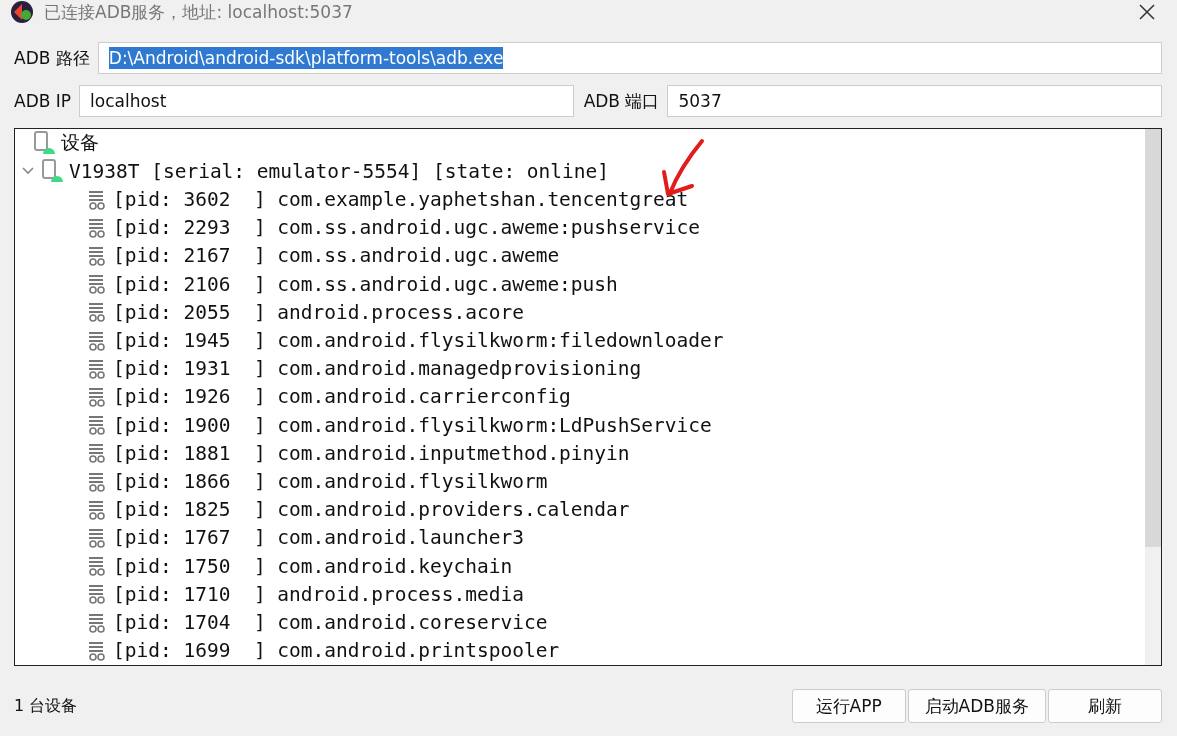  Describe the element at coordinates (371, 510) in the screenshot. I see `process-label: [pid: 1825 ] com.android.providers.calendar` at that location.